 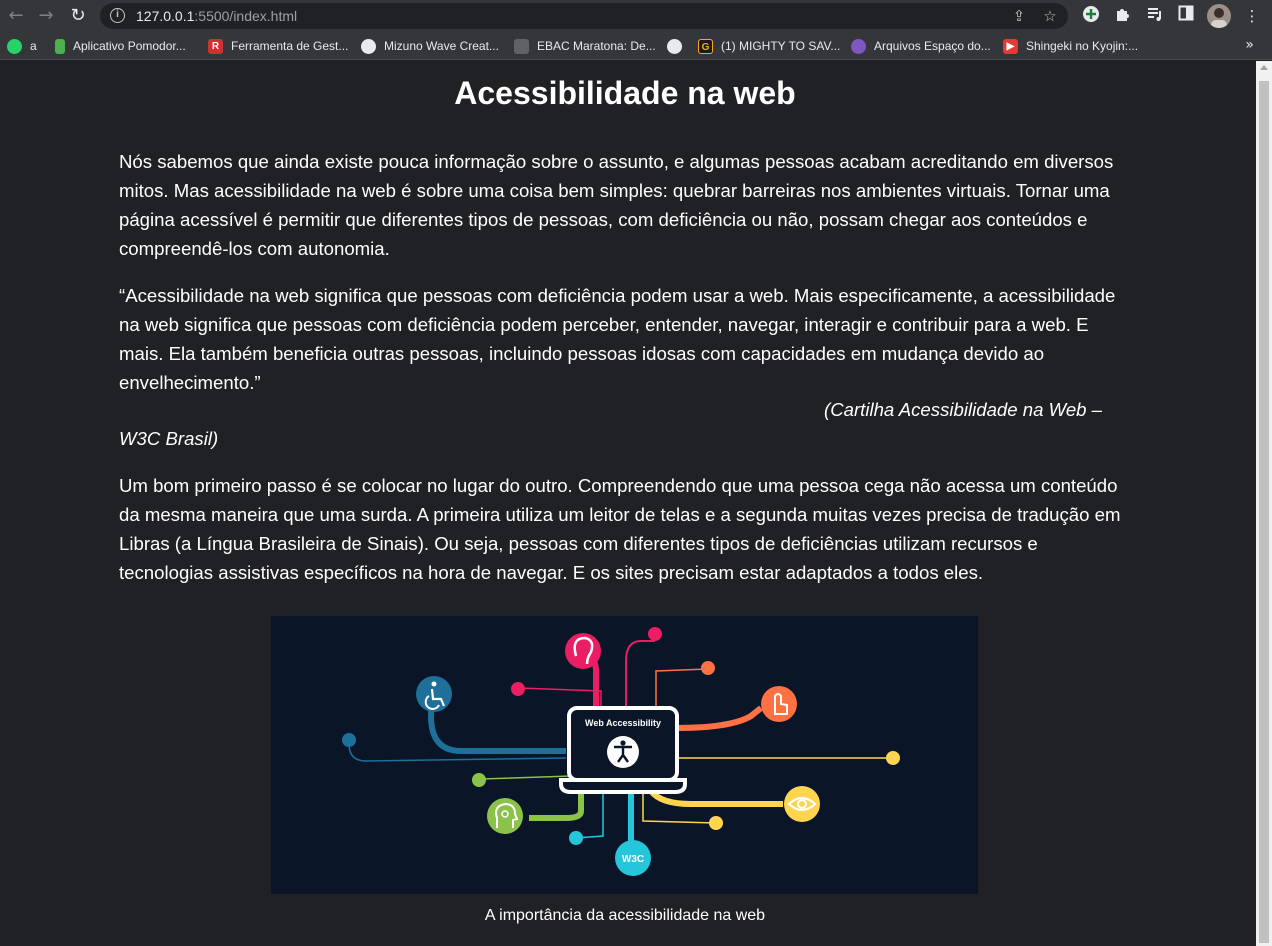 What do you see at coordinates (1264, 512) in the screenshot?
I see `scrollbar-thumb` at bounding box center [1264, 512].